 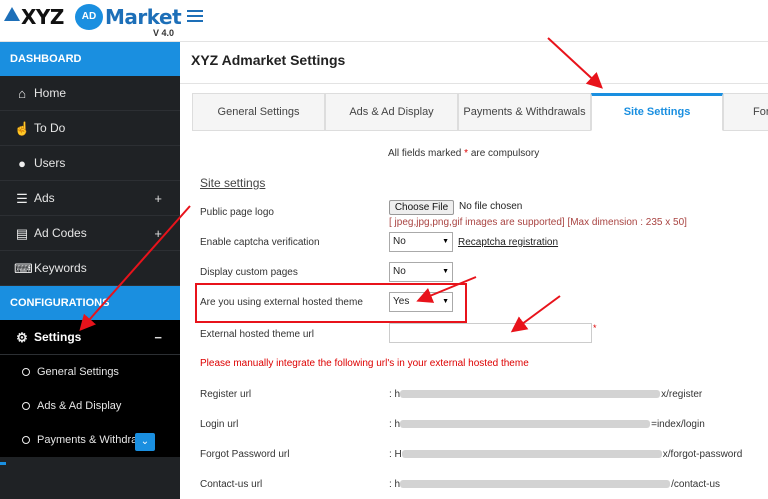 I want to click on custom-pages-label: Display custom pages, so click(x=249, y=272).